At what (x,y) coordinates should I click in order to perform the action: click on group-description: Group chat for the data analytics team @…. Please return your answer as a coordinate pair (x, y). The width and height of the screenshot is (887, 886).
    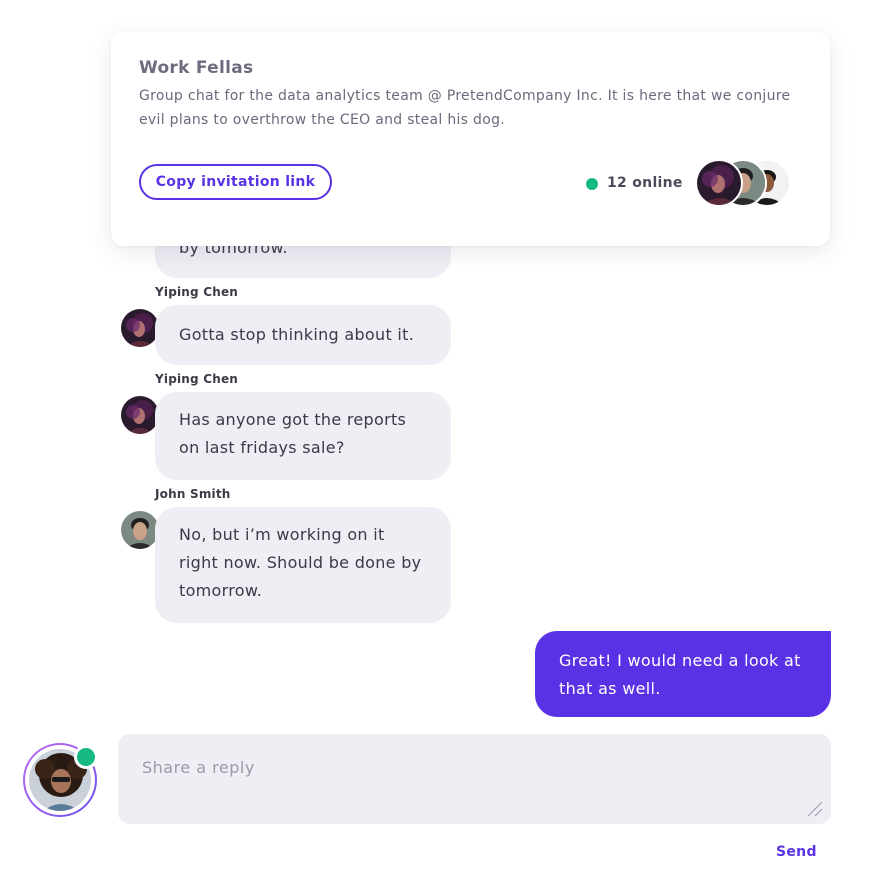
    Looking at the image, I should click on (465, 108).